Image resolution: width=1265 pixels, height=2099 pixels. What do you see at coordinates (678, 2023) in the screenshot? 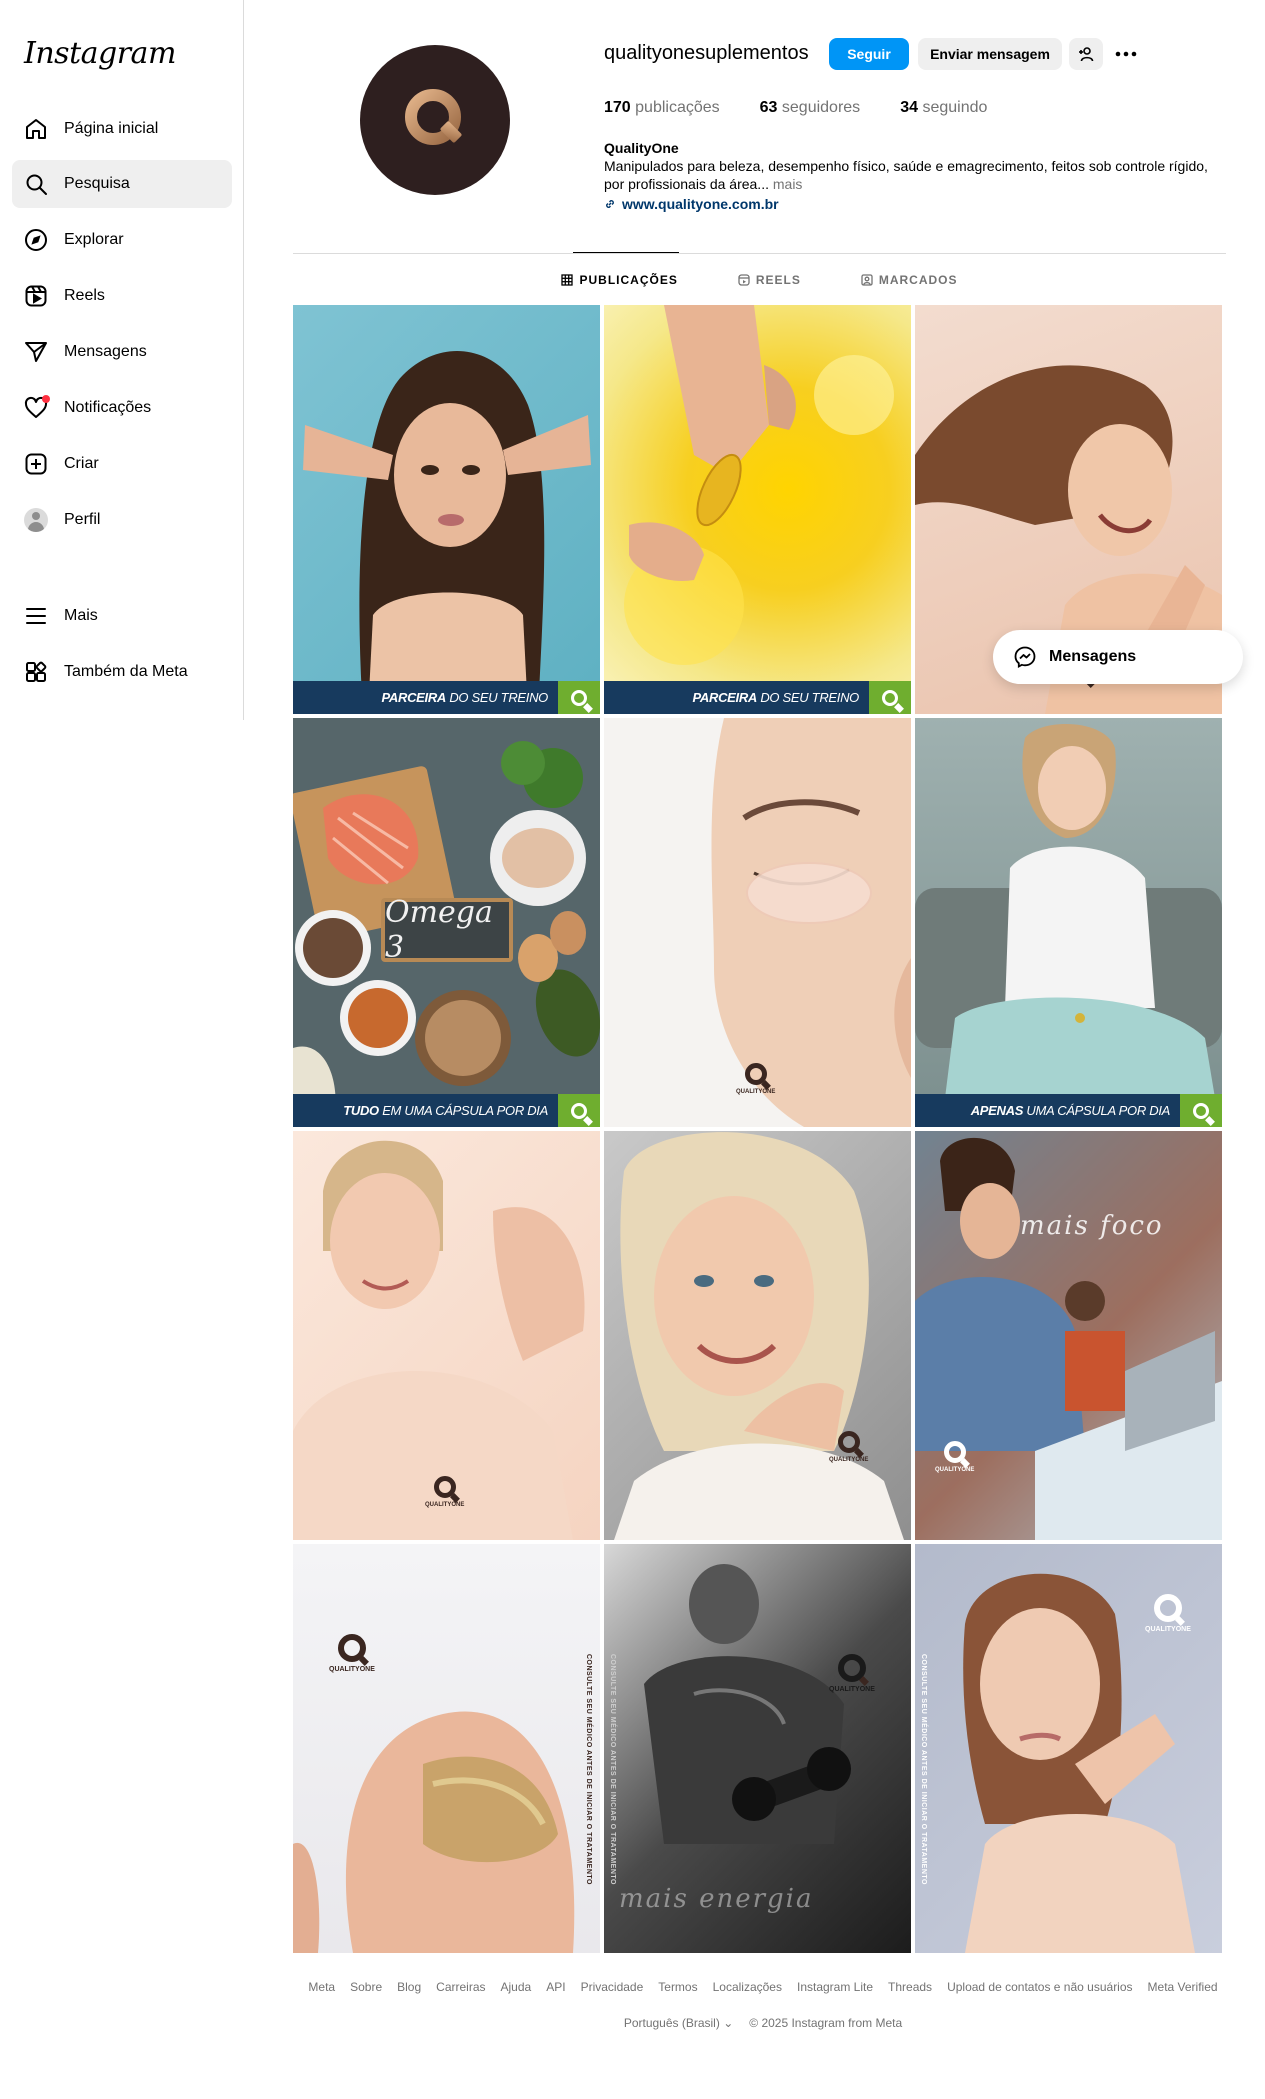
I see `language-selector: Português (Brasil) ⌄` at bounding box center [678, 2023].